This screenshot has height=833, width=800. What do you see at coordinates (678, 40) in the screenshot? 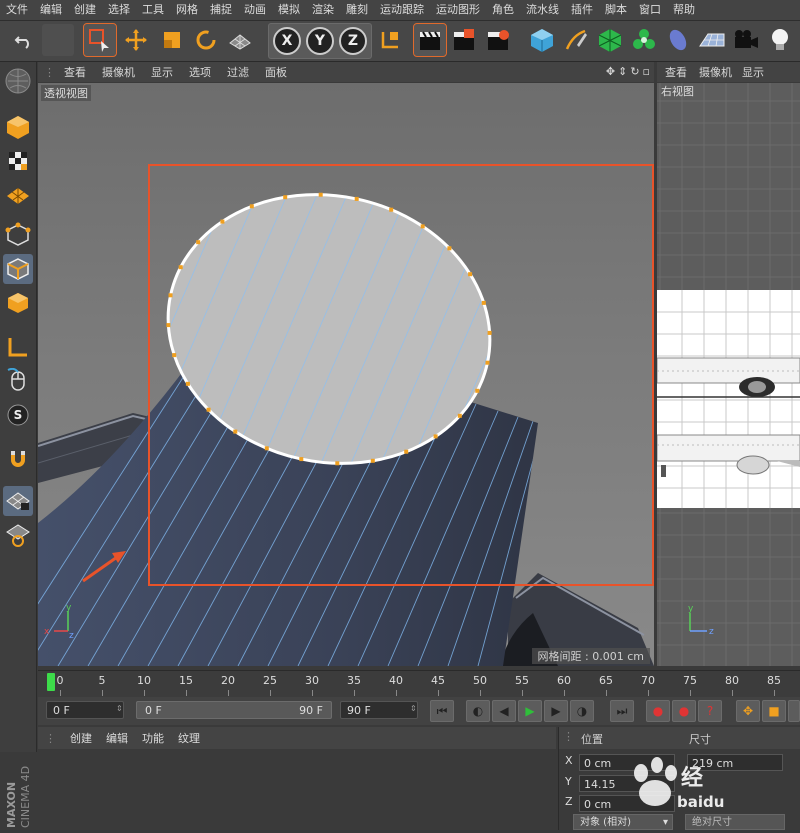
I see `deformer-button` at bounding box center [678, 40].